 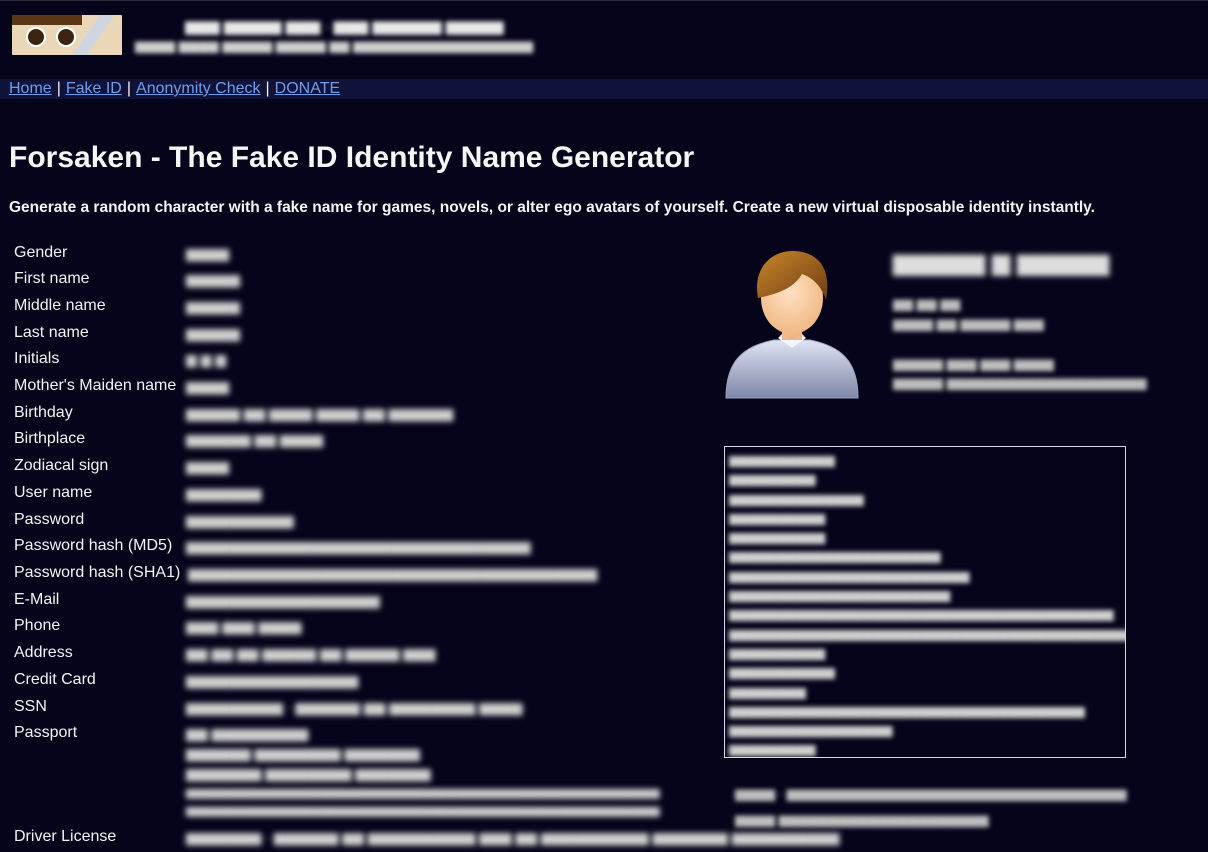 What do you see at coordinates (1020, 382) in the screenshot?
I see `identity-email-redacted: ▆▆▆▆▆ ▆▆▆▆▆▆▆▆▆▆▆▆▆▆▆▆▆▆▆▆` at bounding box center [1020, 382].